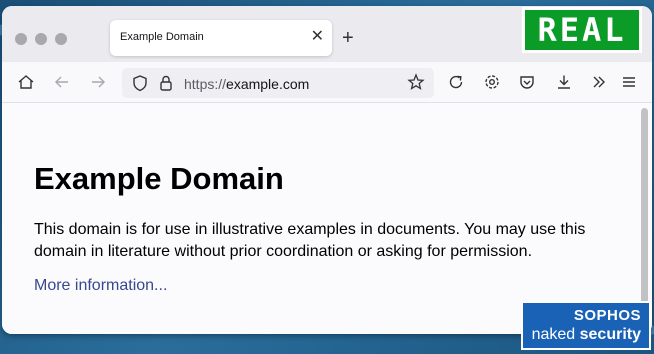 This screenshot has height=354, width=654. Describe the element at coordinates (21, 39) in the screenshot. I see `close-window-button` at that location.